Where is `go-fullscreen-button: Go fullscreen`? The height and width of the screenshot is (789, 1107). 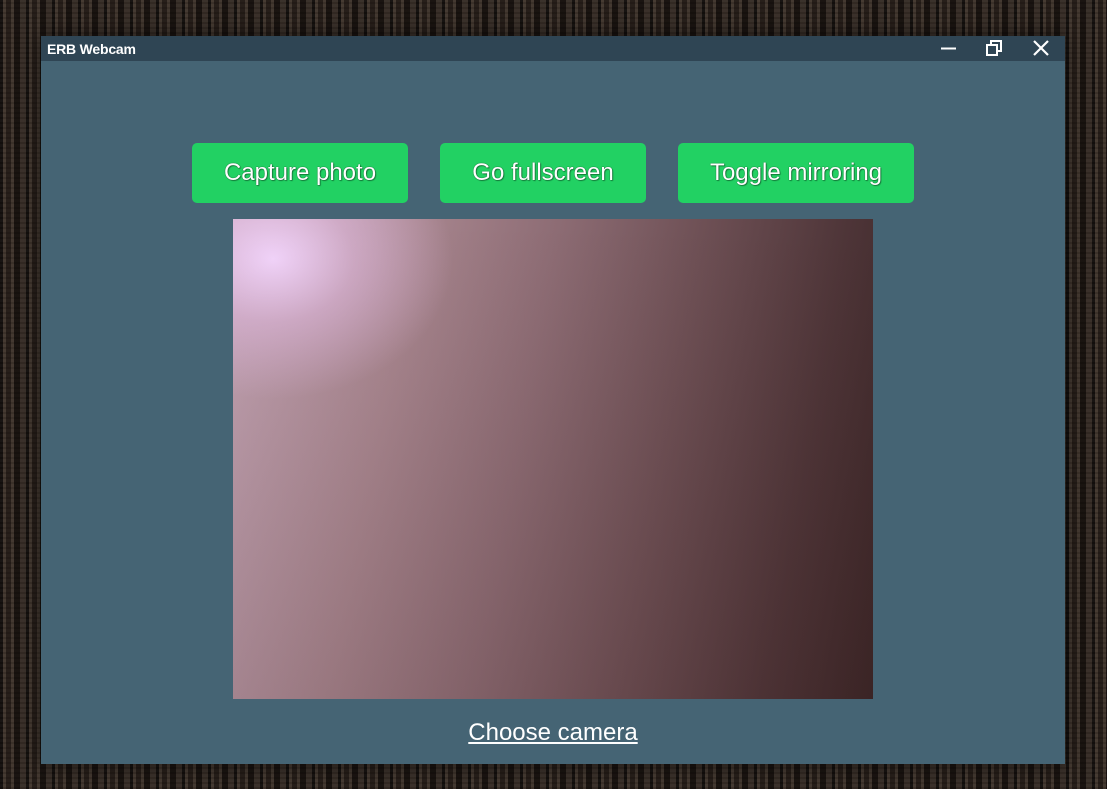 go-fullscreen-button: Go fullscreen is located at coordinates (543, 173).